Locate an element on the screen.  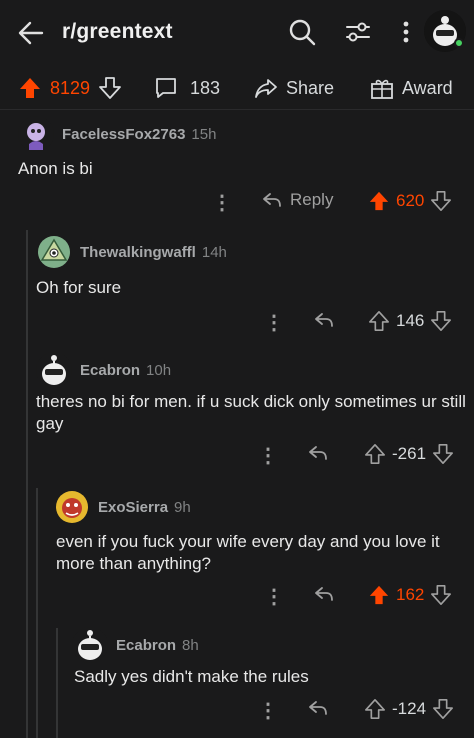
comment-header: ExoSierra 9h is located at coordinates (122, 507).